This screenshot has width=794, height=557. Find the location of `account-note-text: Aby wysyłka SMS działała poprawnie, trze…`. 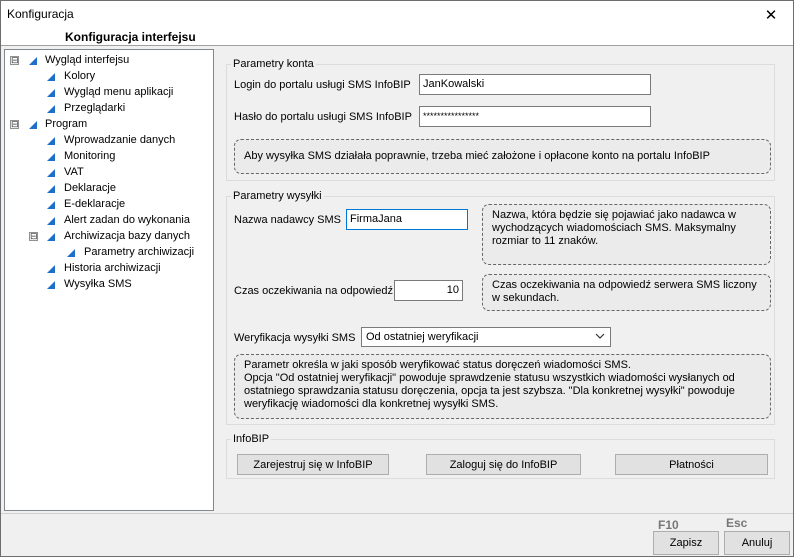

account-note-text: Aby wysyłka SMS działała poprawnie, trze… is located at coordinates (477, 156).